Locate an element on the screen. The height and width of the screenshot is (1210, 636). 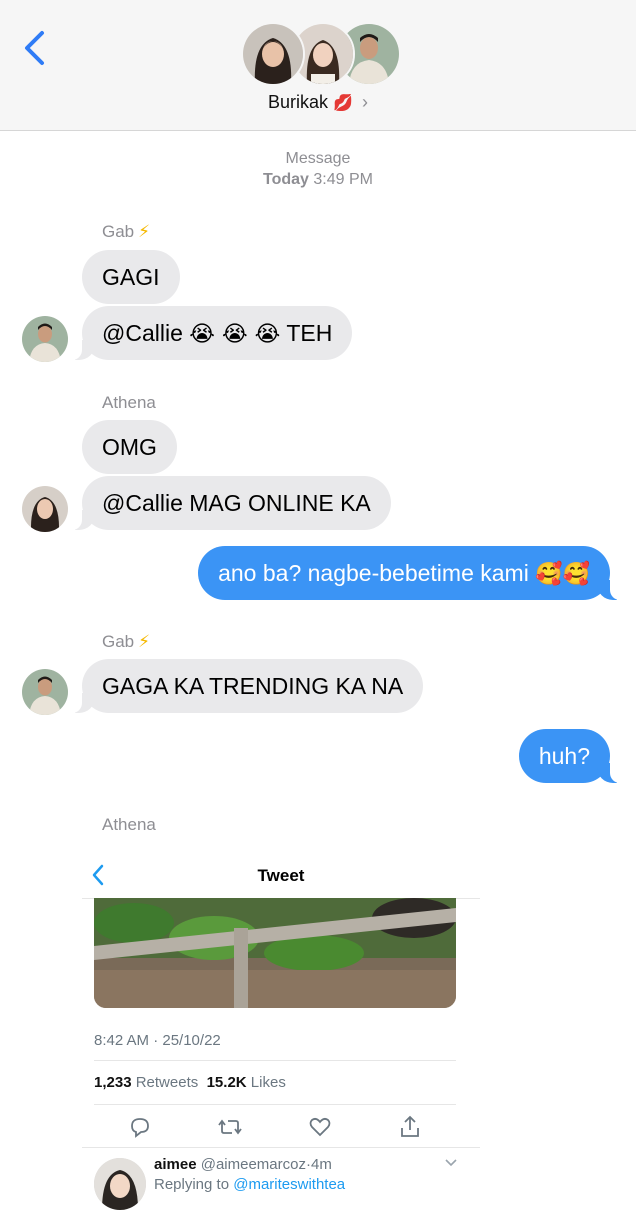
chevron-left-icon is located at coordinates (35, 48).